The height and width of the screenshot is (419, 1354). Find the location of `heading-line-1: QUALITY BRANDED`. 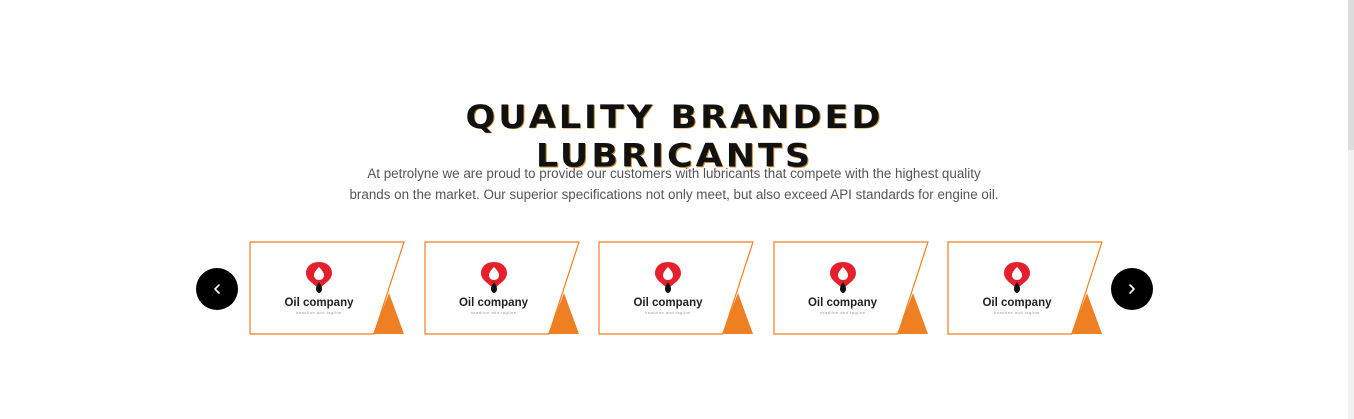

heading-line-1: QUALITY BRANDED is located at coordinates (674, 118).